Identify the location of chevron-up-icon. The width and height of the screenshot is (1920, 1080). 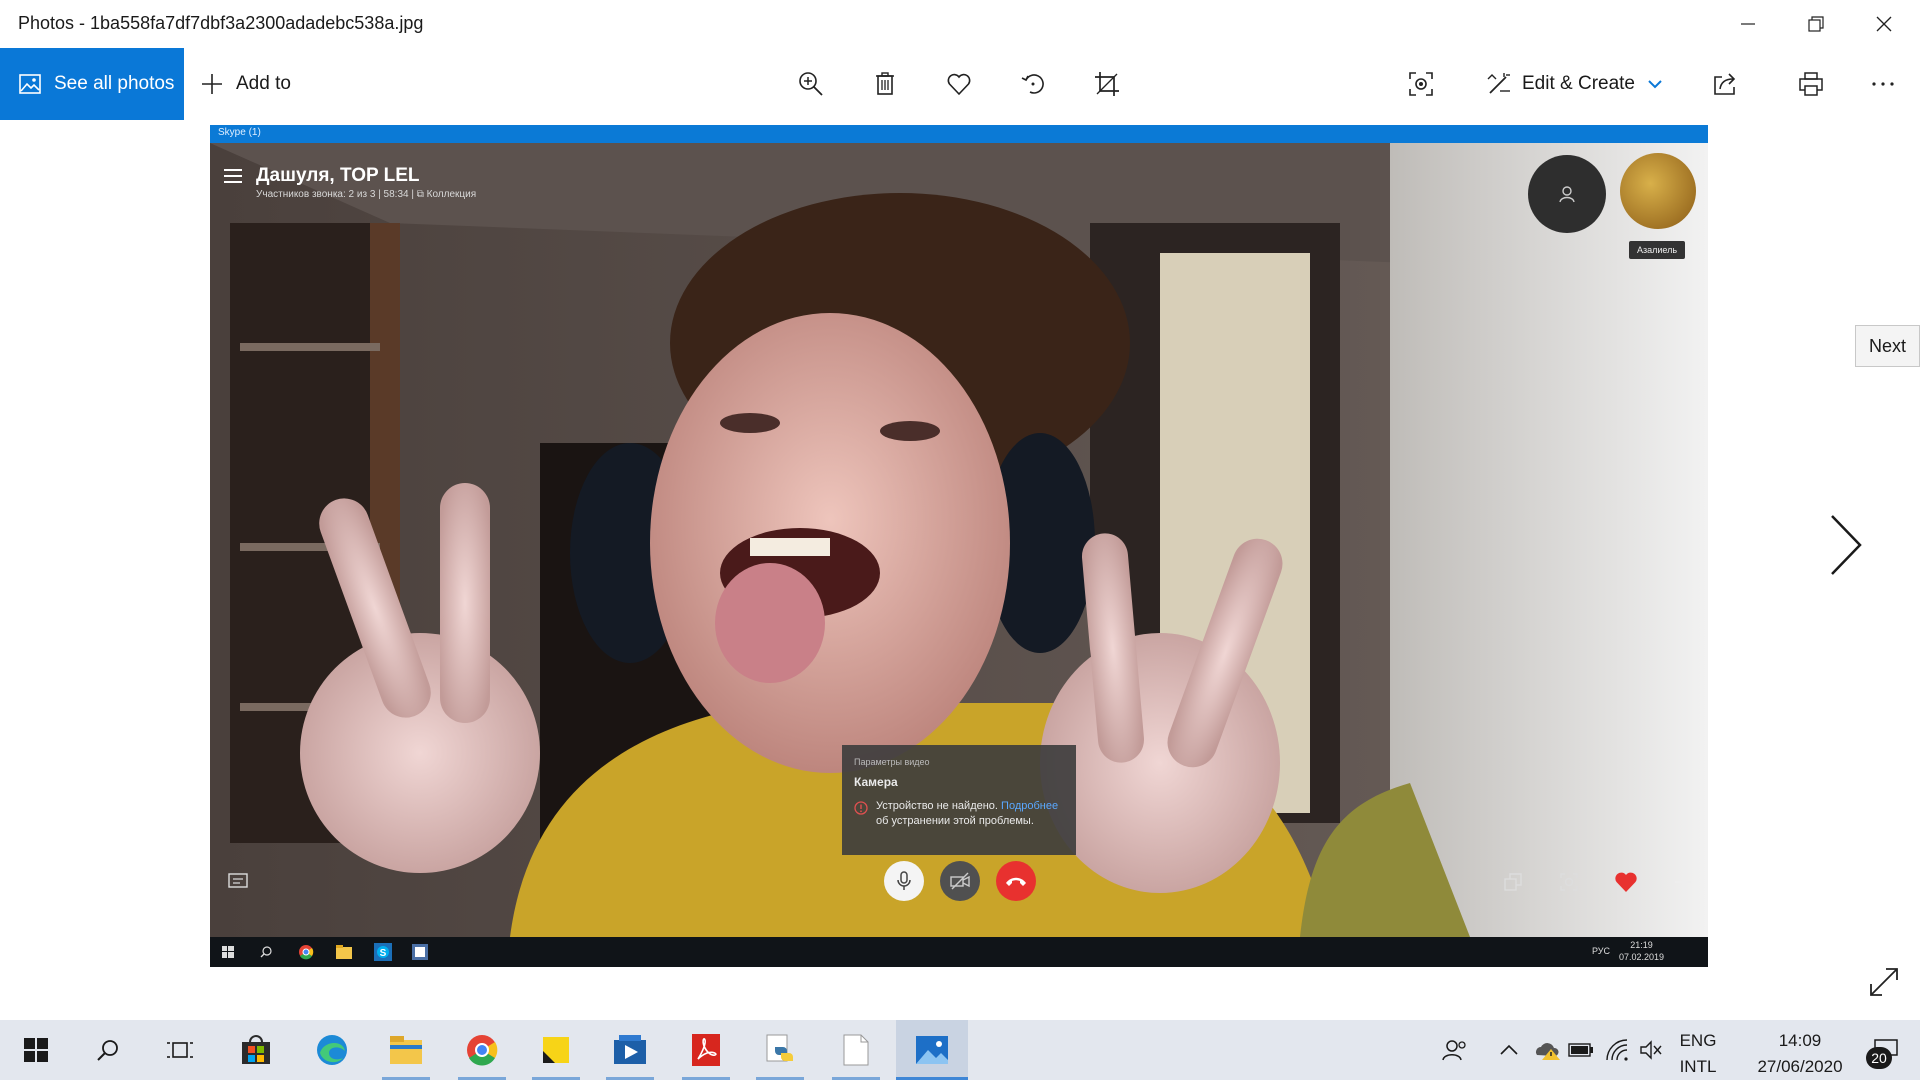
(1509, 1049).